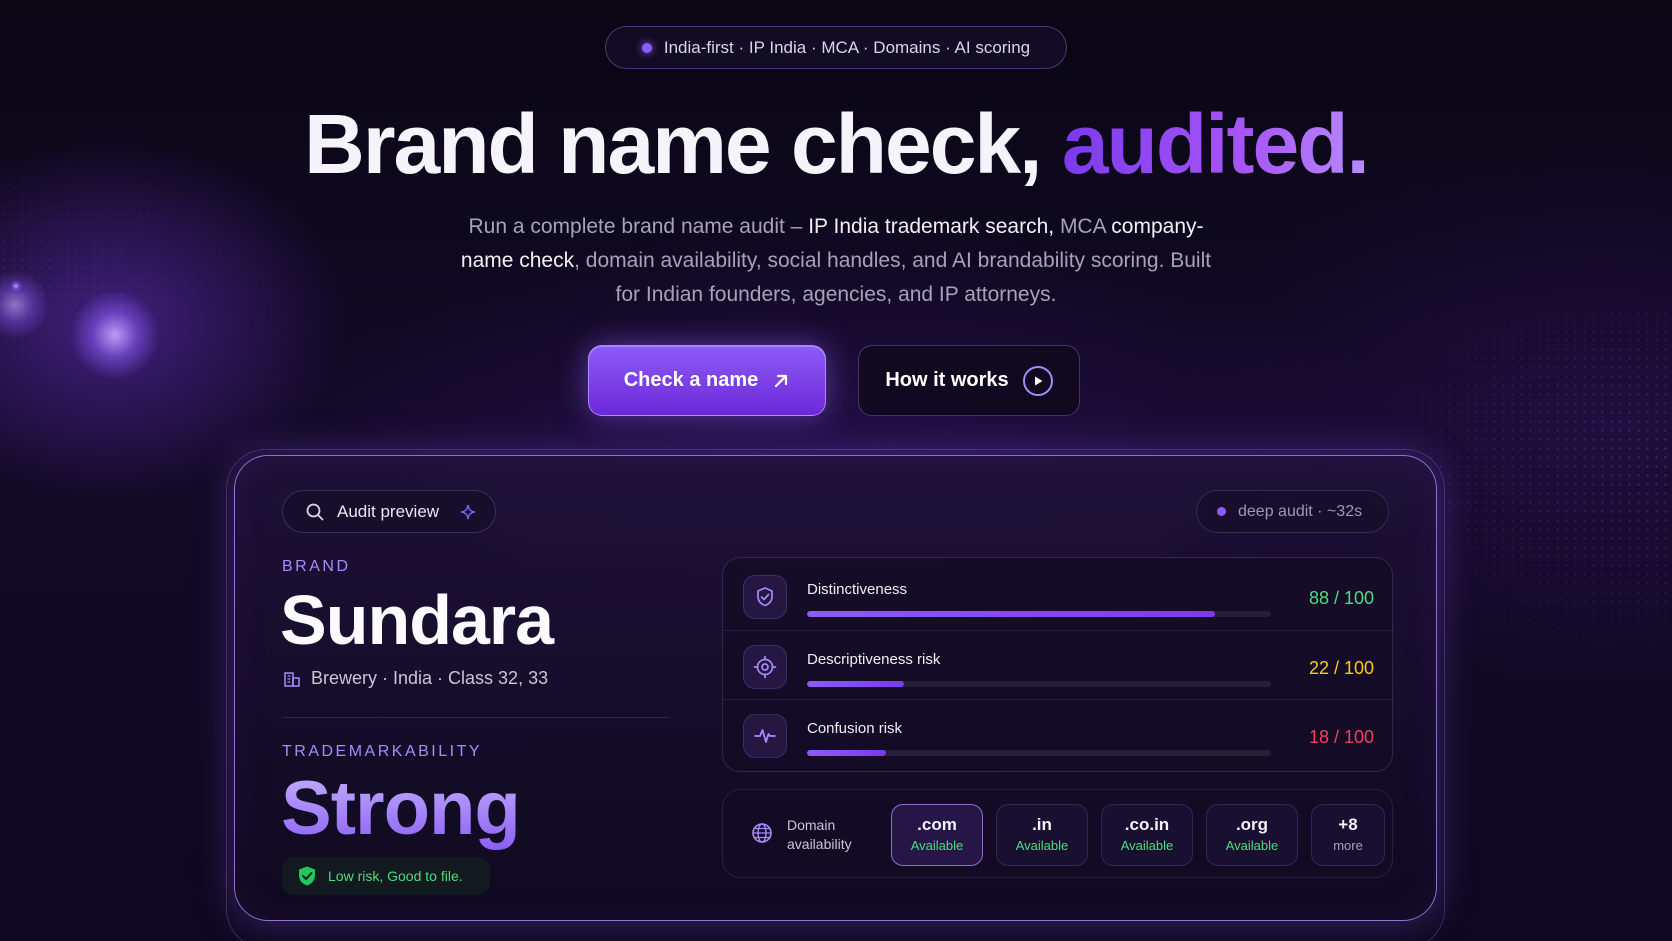 The height and width of the screenshot is (941, 1672). Describe the element at coordinates (673, 144) in the screenshot. I see `hero-title-main: Brand name check,` at that location.